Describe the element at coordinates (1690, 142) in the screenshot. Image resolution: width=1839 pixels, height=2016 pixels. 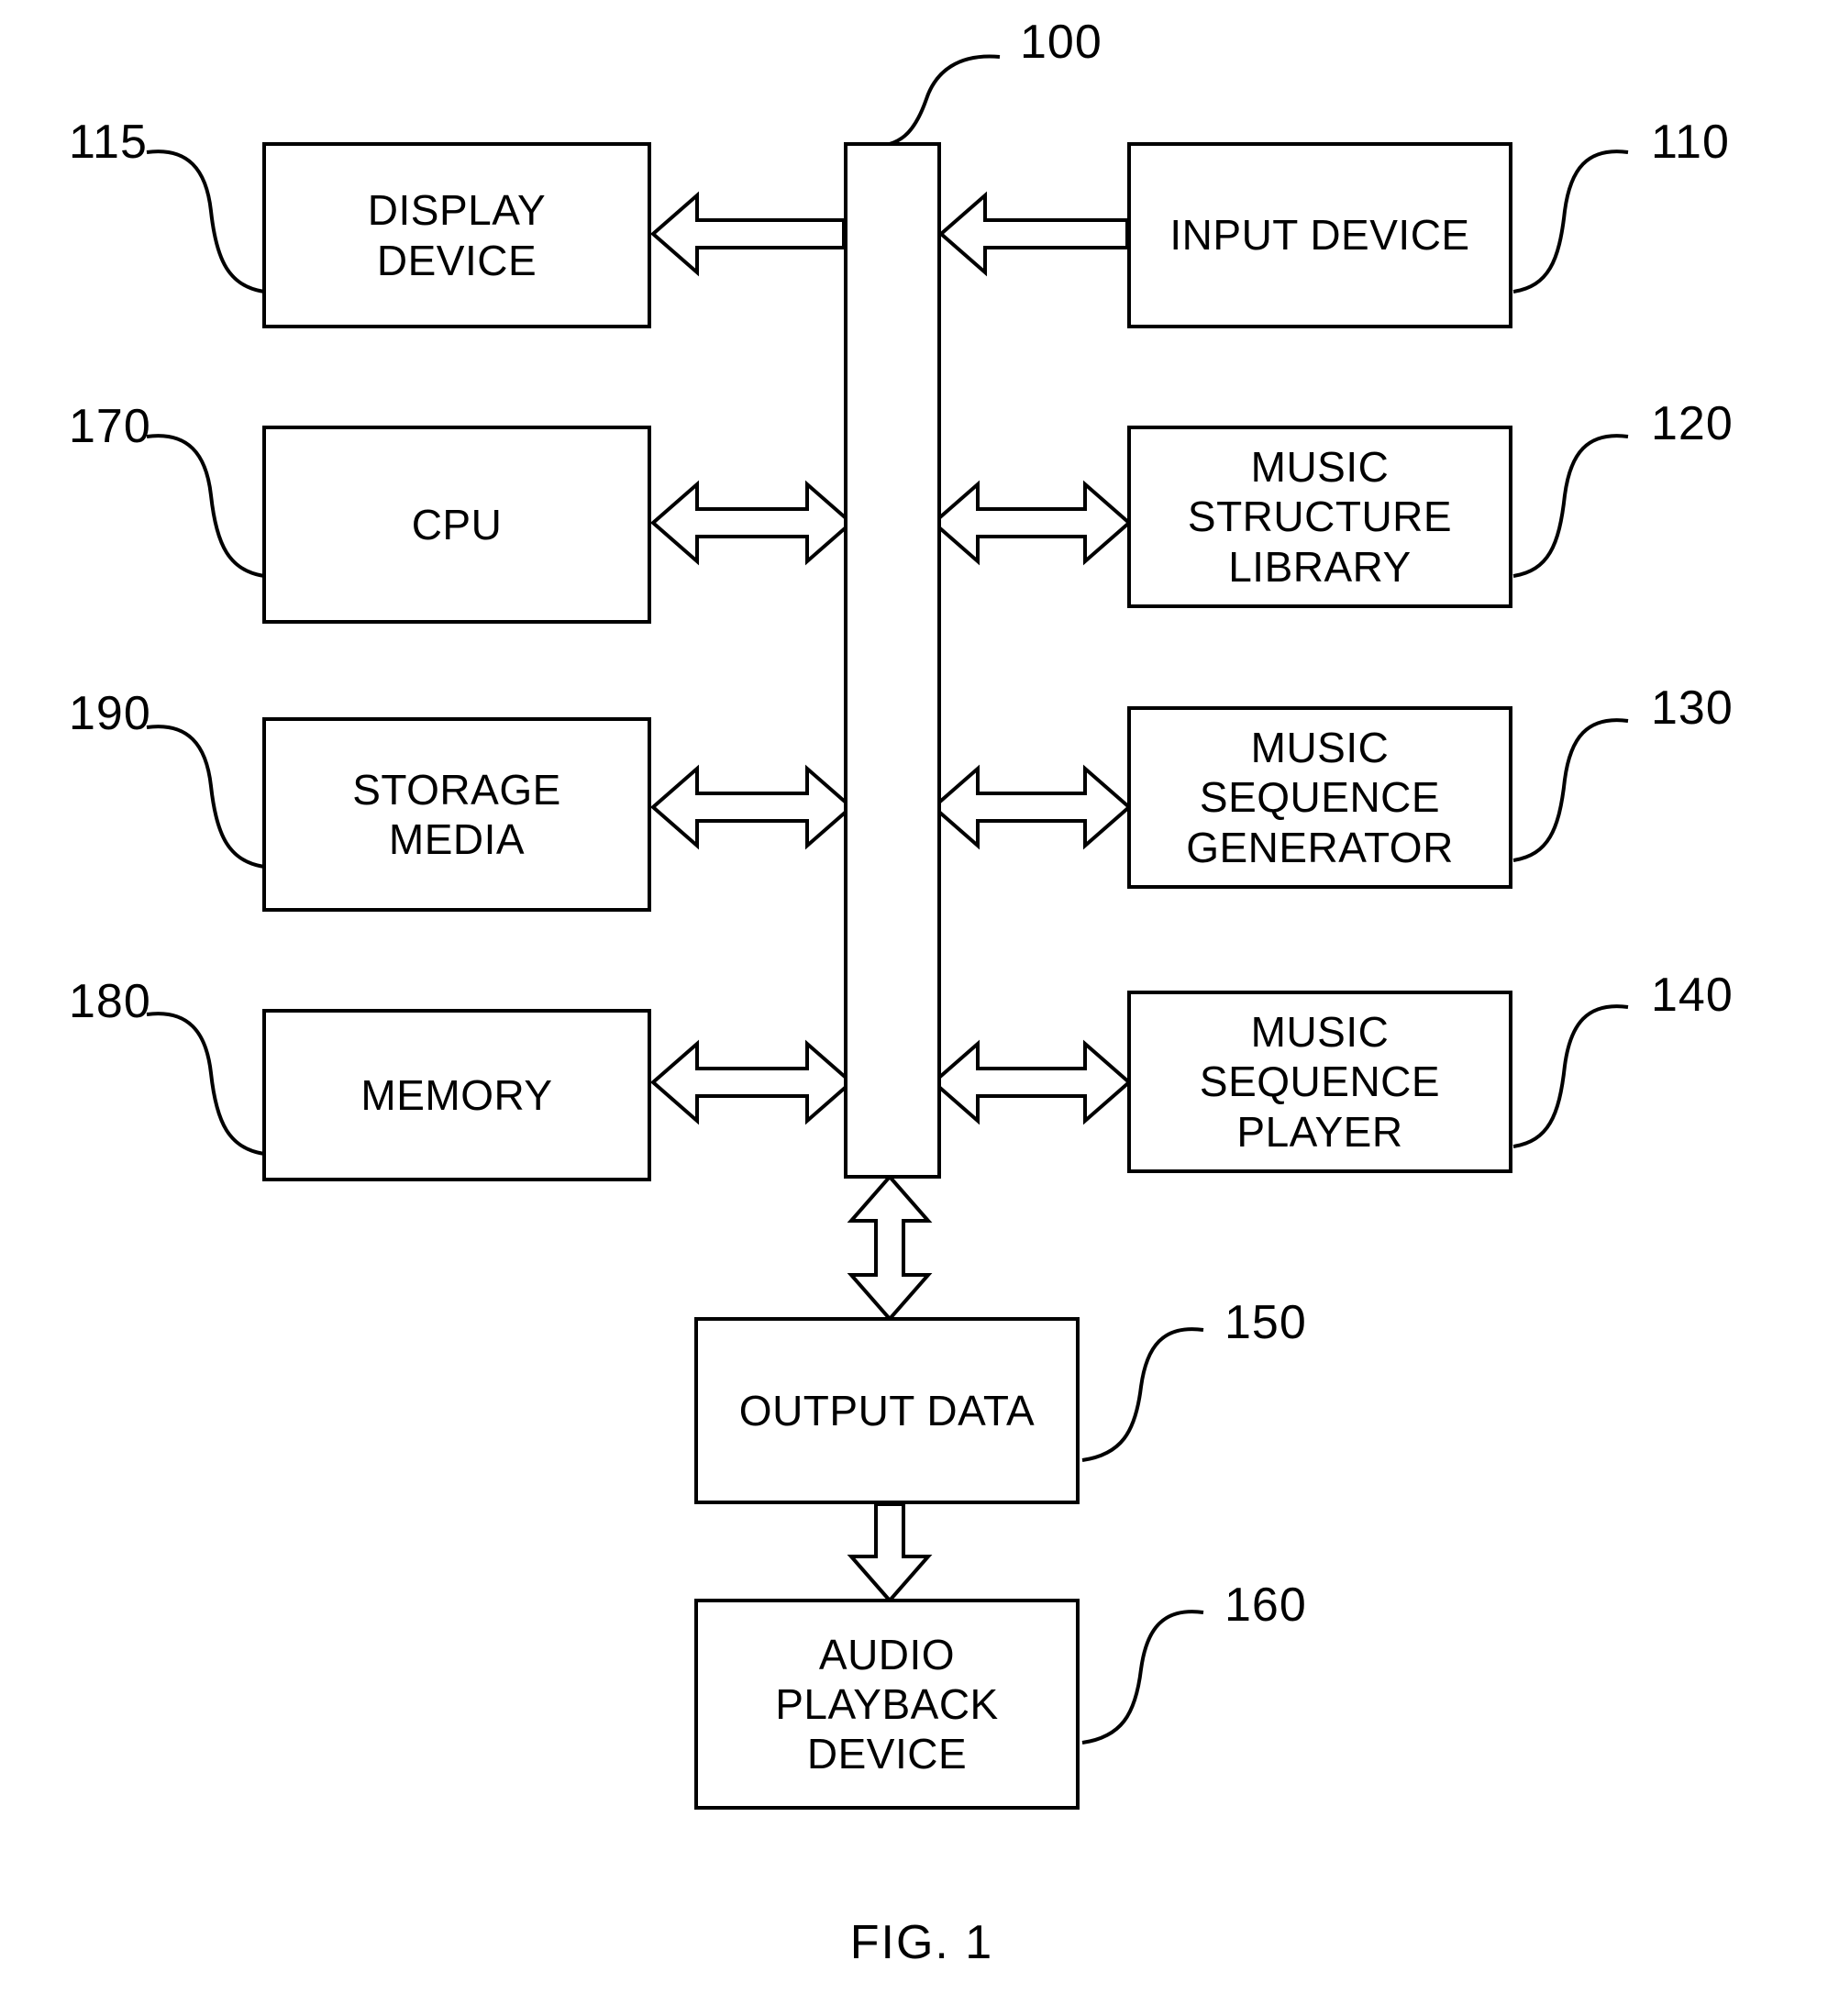
I see `ref-numeral-110: 110` at that location.